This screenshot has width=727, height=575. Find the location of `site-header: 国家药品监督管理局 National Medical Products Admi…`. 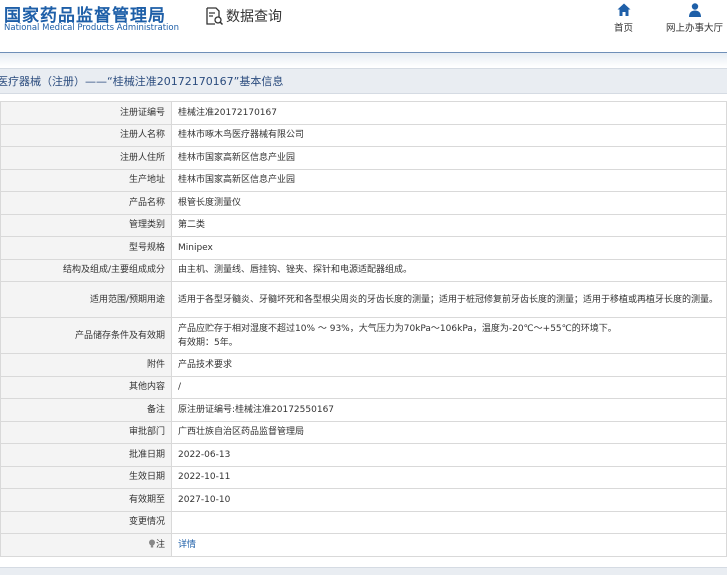

site-header: 国家药品监督管理局 National Medical Products Admi… is located at coordinates (363, 26).